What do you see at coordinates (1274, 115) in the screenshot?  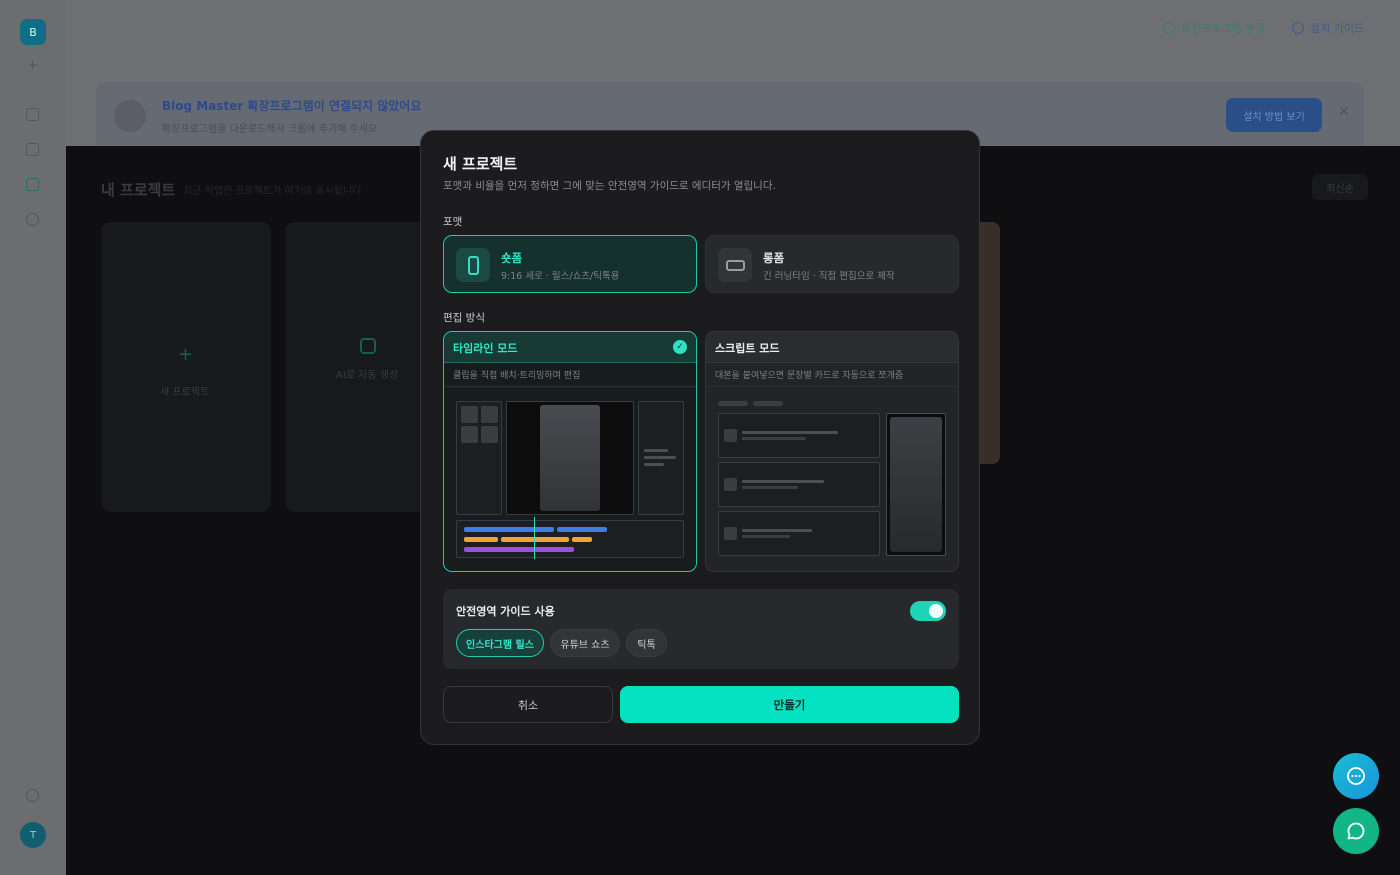 I see `banner-button: 설치 방법 보기` at bounding box center [1274, 115].